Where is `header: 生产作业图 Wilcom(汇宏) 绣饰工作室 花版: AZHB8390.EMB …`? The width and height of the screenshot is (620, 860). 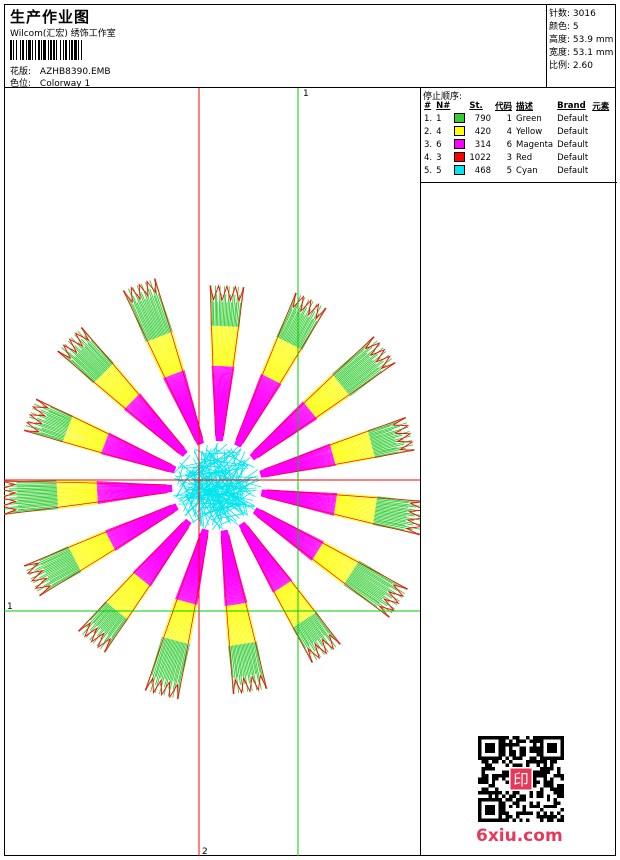
header: 生产作业图 Wilcom(汇宏) 绣饰工作室 花版: AZHB8390.EMB … is located at coordinates (310, 46).